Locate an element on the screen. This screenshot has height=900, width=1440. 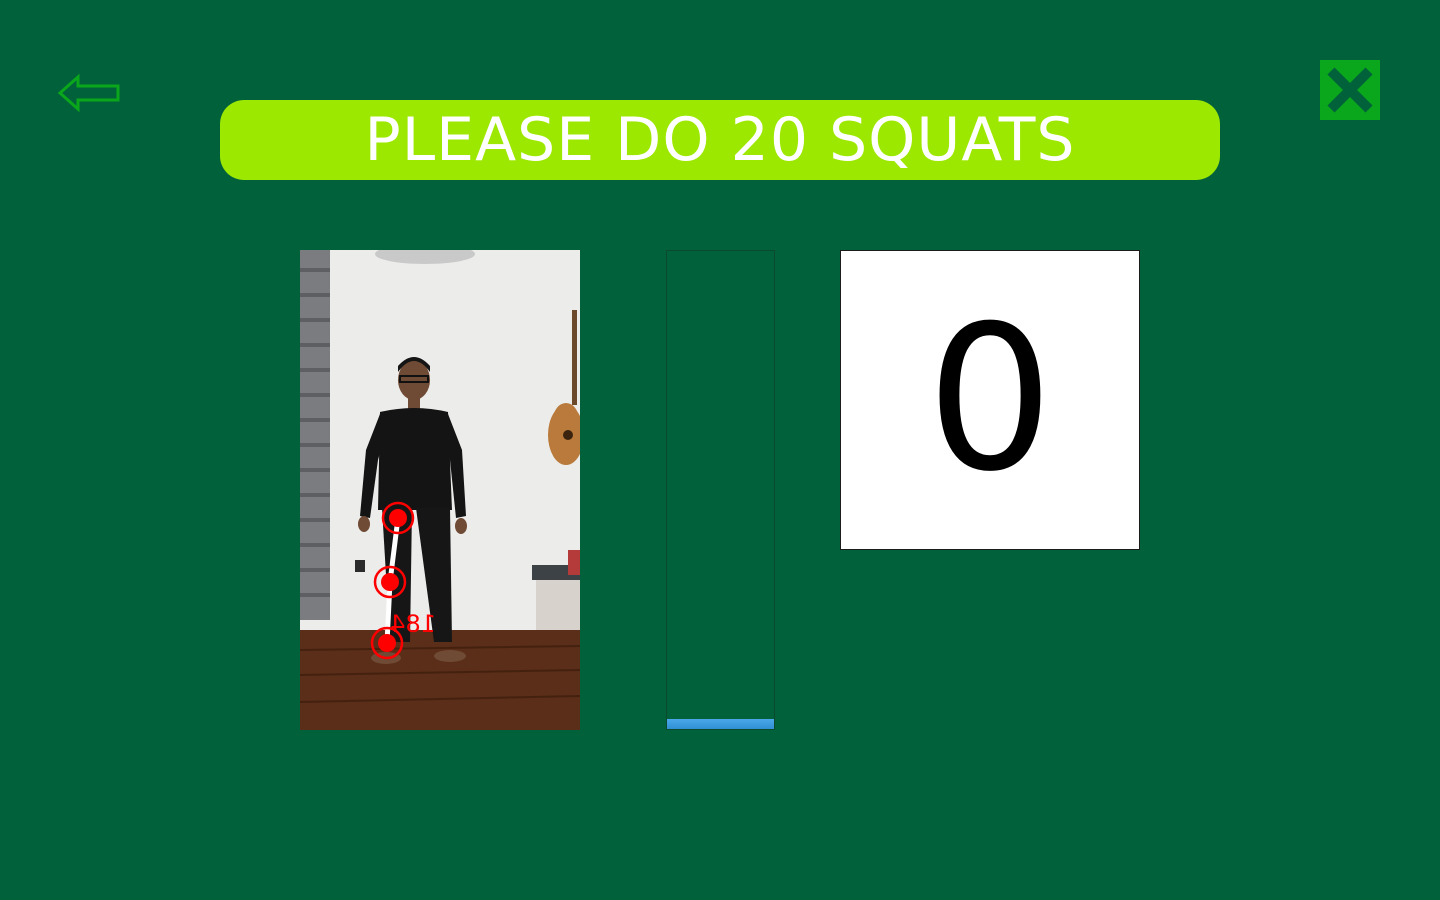
knee-angle-label: 184 is located at coordinates (413, 624).